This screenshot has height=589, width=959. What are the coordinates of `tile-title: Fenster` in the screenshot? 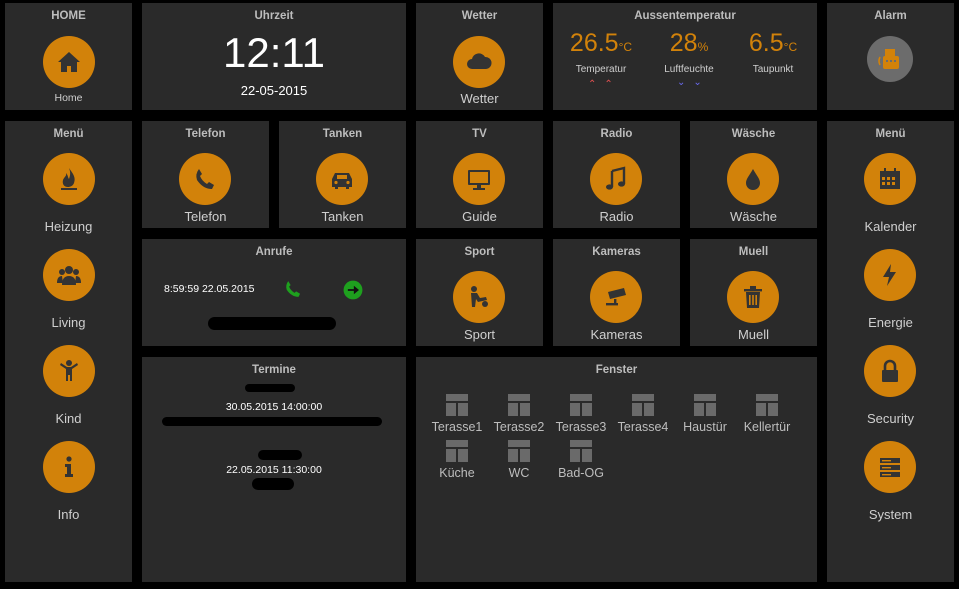 It's located at (616, 370).